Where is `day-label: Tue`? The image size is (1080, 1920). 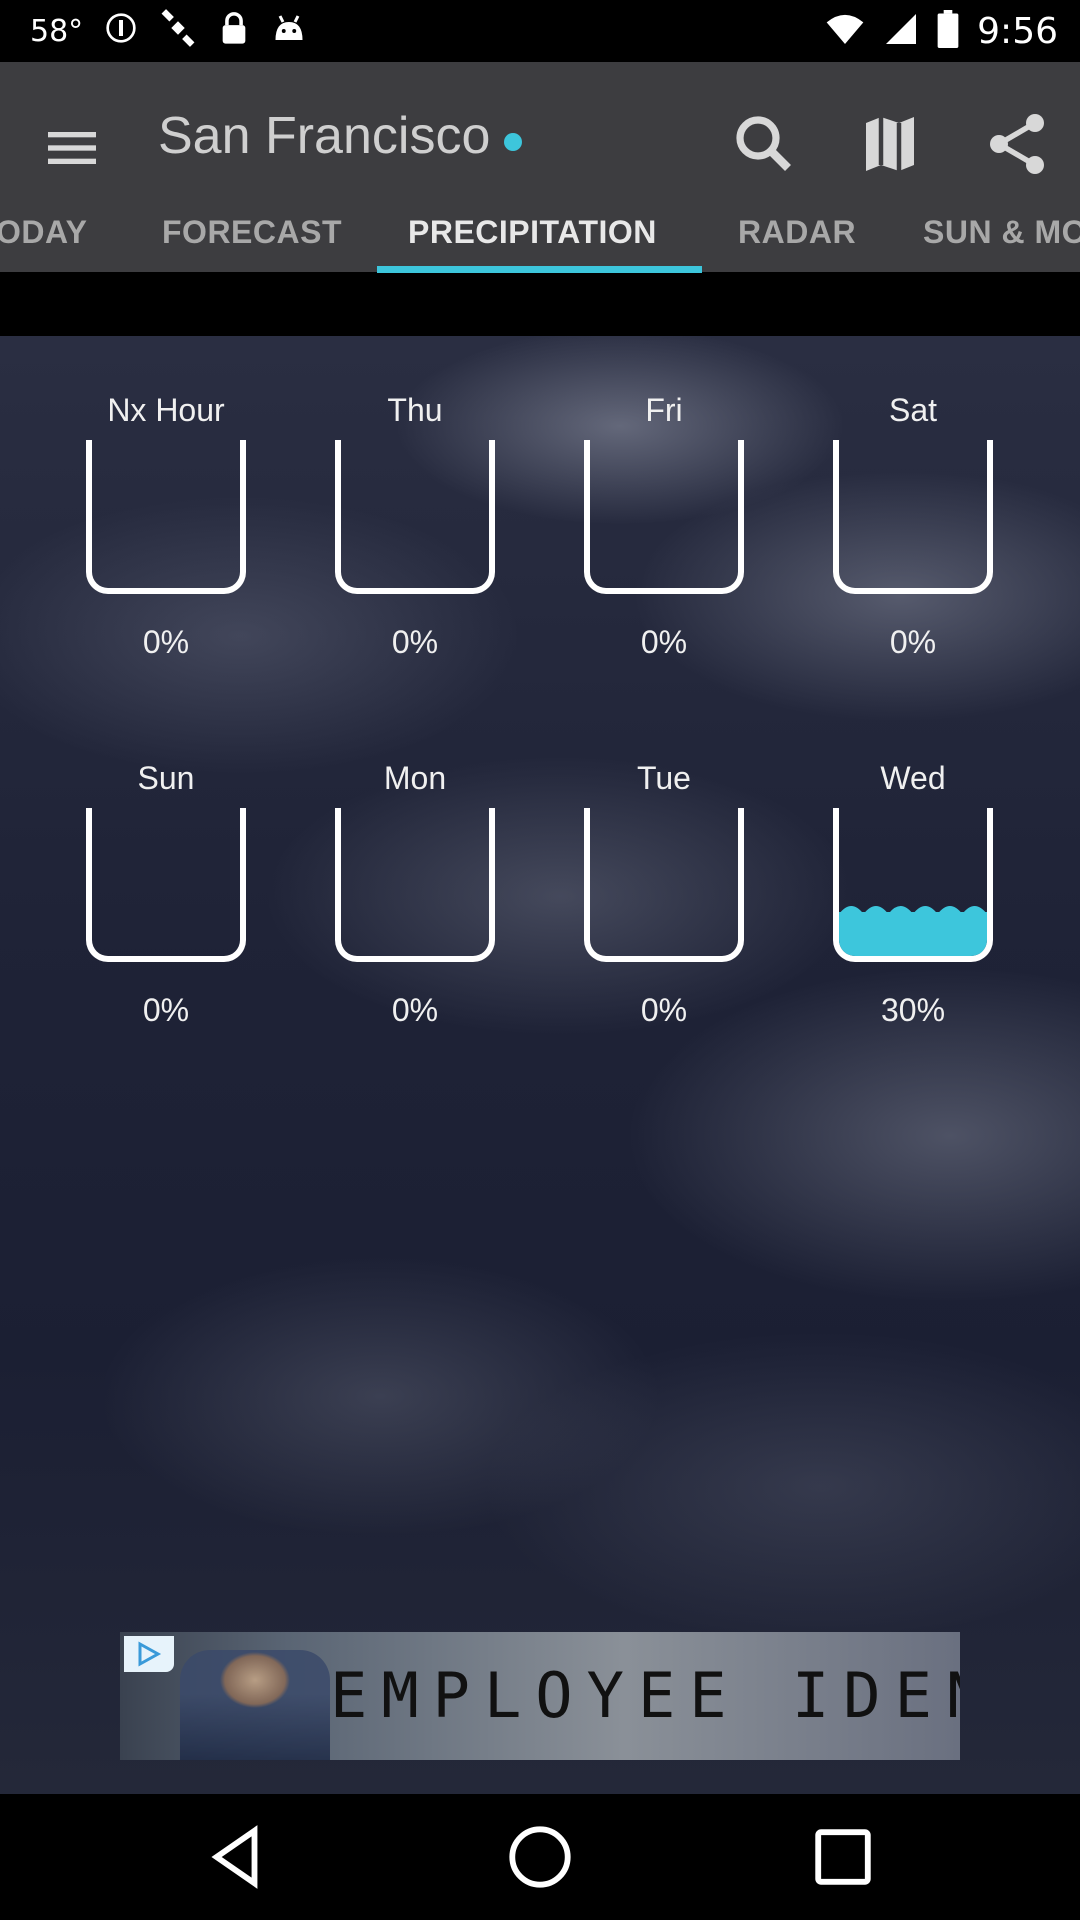 day-label: Tue is located at coordinates (664, 778).